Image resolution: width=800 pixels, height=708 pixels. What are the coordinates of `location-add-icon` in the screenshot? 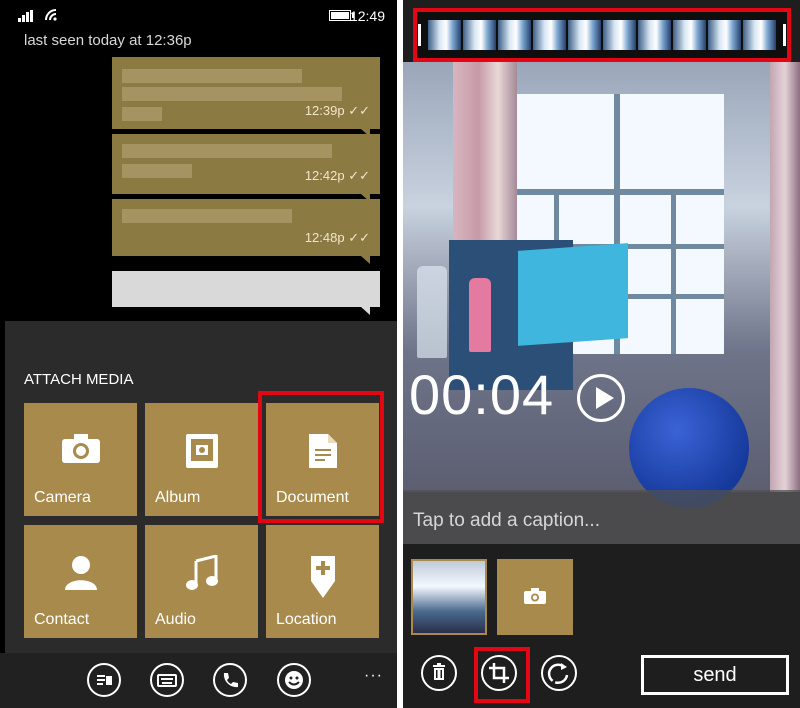 It's located at (322, 577).